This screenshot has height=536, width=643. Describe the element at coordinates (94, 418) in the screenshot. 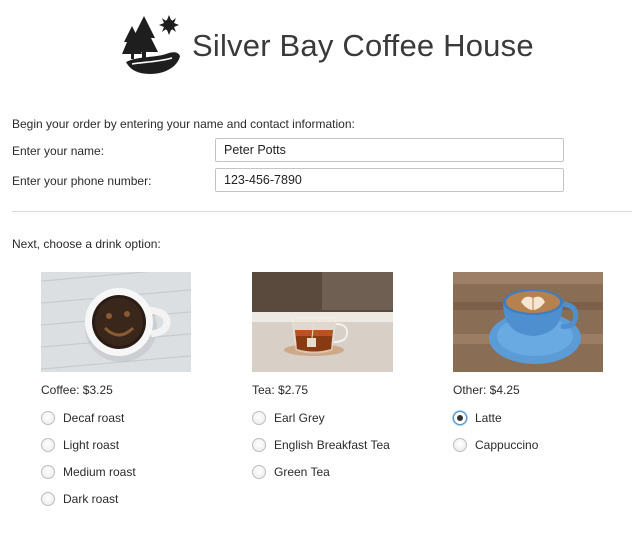

I see `option-label: Decaf roast` at that location.